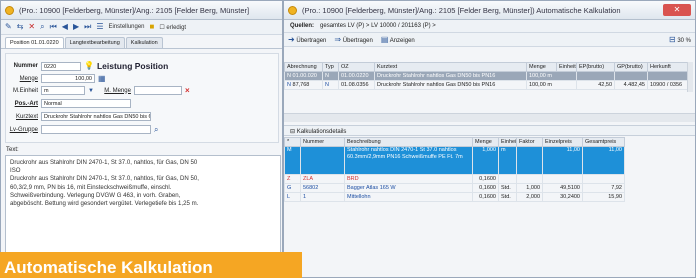  I want to click on cell-einheit, so click(507, 179).